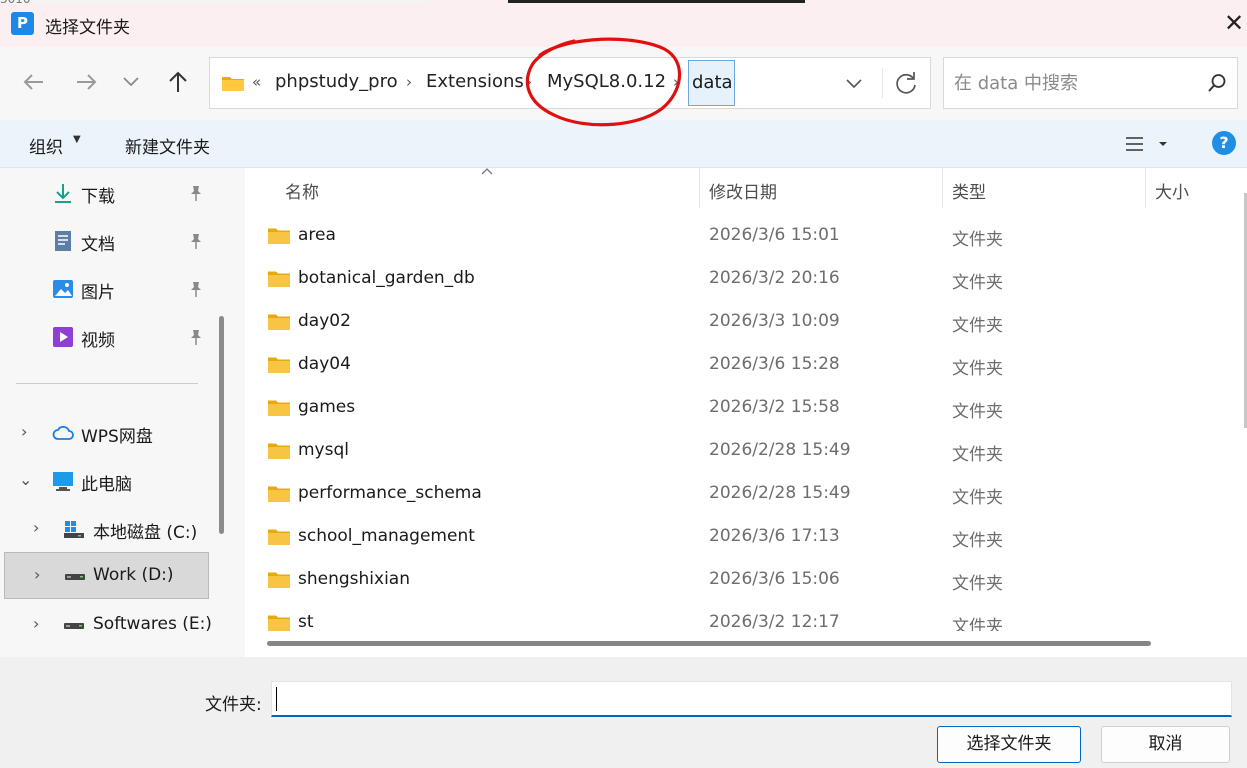 The height and width of the screenshot is (768, 1247). What do you see at coordinates (1165, 744) in the screenshot?
I see `cancel-button: 取消` at bounding box center [1165, 744].